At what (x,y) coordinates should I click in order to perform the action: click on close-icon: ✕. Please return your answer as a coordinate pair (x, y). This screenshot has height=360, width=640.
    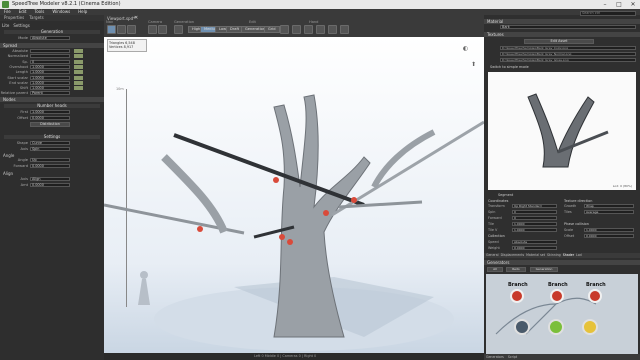
    Looking at the image, I should click on (633, 4).